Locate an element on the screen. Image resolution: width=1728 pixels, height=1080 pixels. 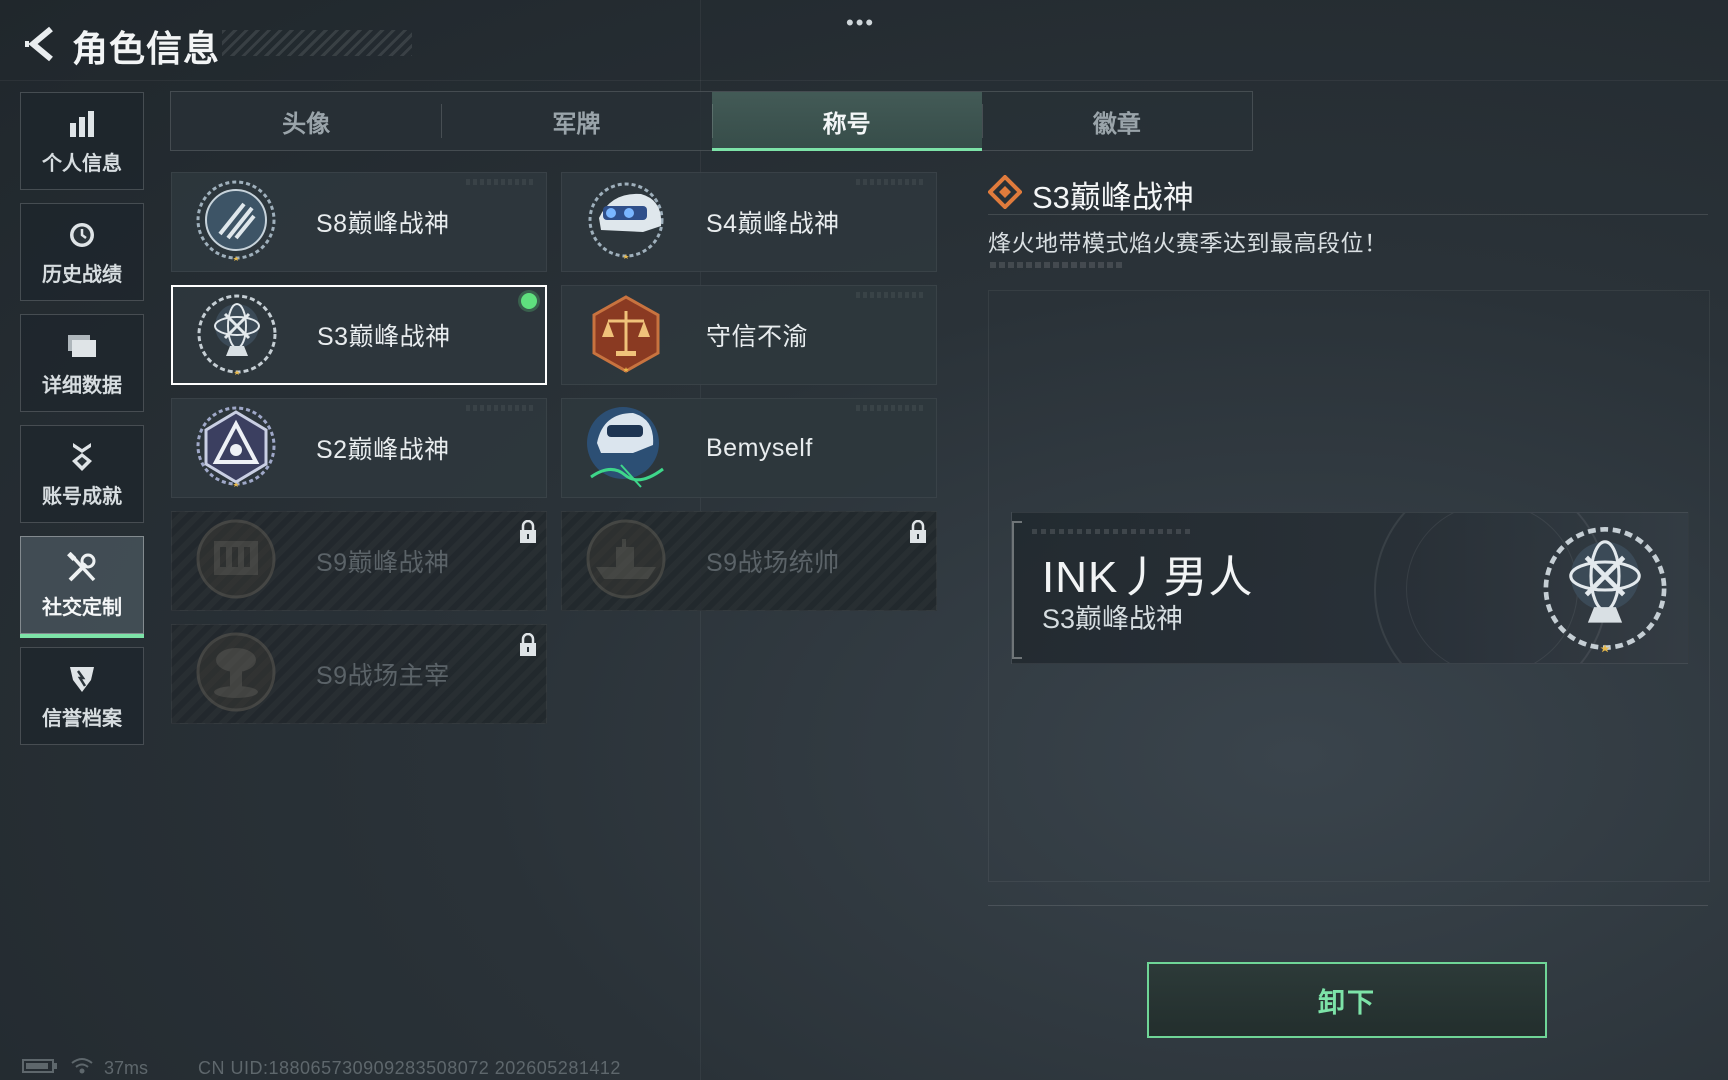
mushroom-cloud-emblem-icon is located at coordinates (236, 674).